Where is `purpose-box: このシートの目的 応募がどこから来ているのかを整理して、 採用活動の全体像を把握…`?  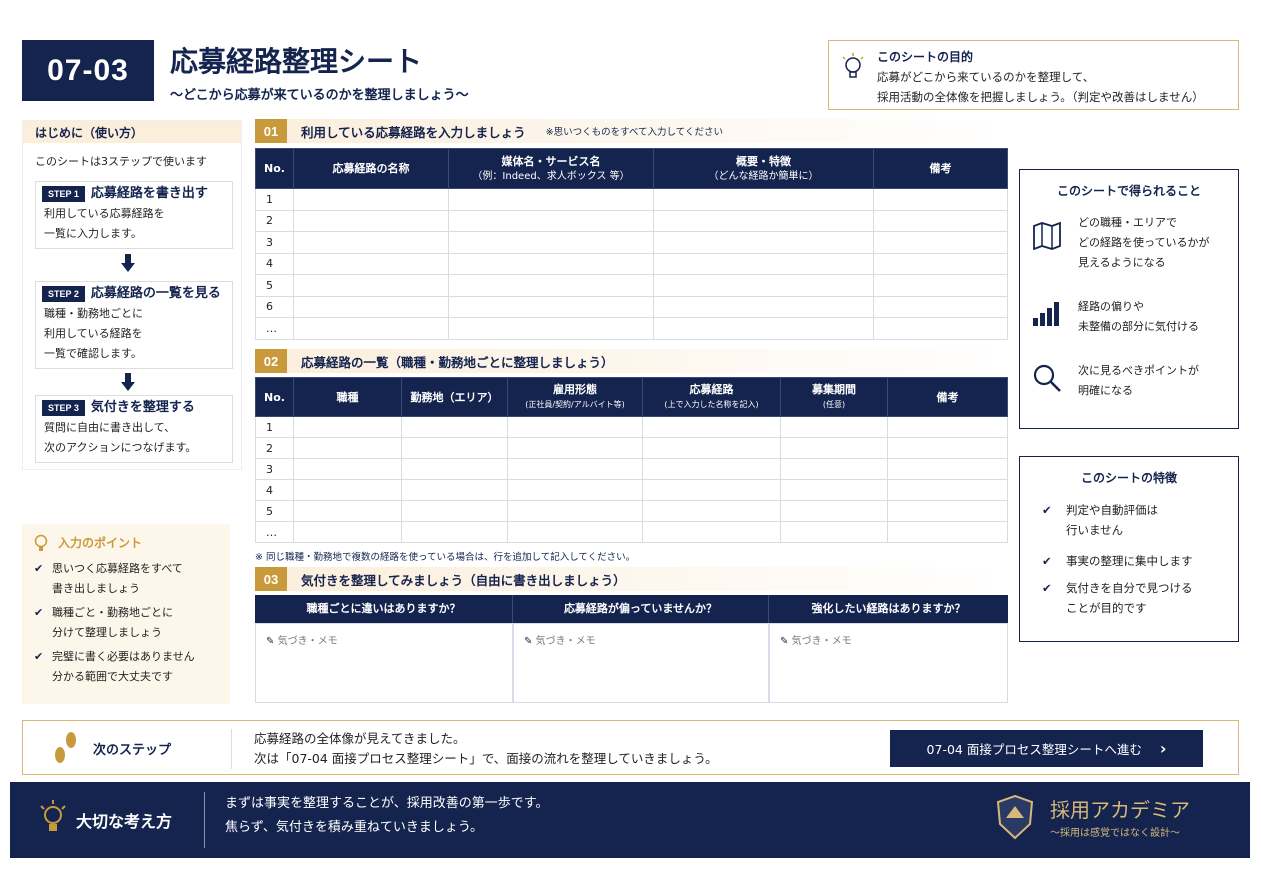 purpose-box: このシートの目的 応募がどこから来ているのかを整理して、 採用活動の全体像を把握… is located at coordinates (1033, 75).